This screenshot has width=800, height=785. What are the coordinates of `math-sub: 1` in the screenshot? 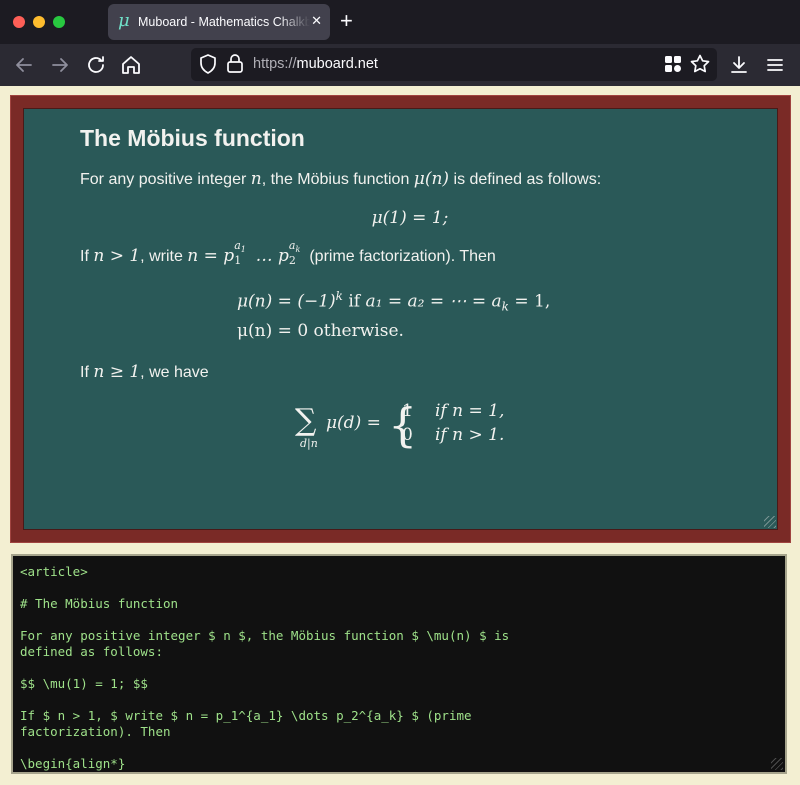 It's located at (243, 250).